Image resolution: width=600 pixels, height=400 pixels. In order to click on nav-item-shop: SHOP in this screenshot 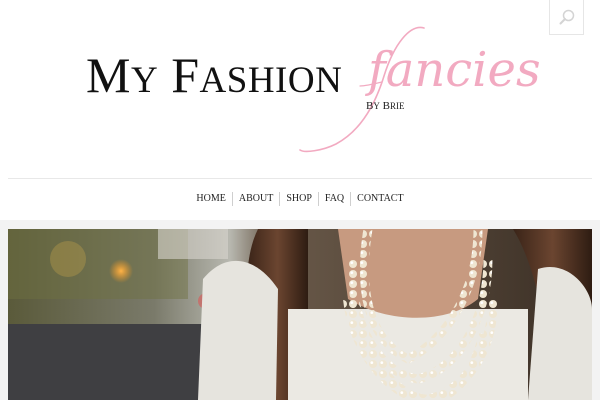, I will do `click(298, 199)`.